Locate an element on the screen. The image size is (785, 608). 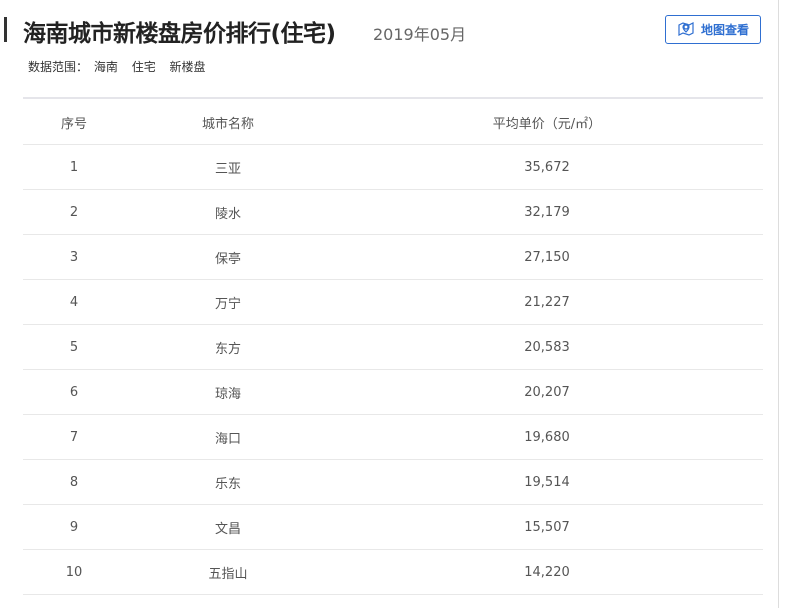
table-row: 2 陵水 32,179 is located at coordinates (393, 212).